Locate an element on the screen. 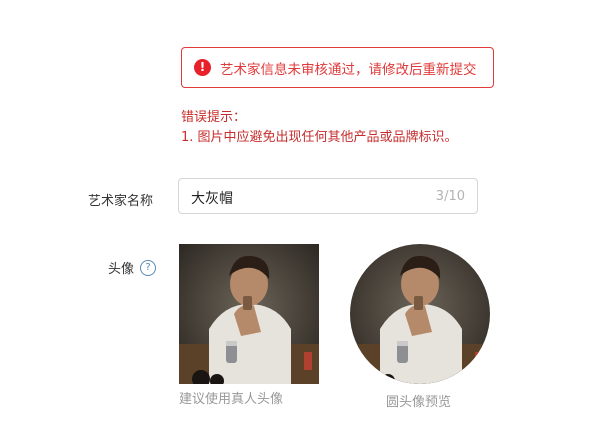 The width and height of the screenshot is (600, 425). avatar-circle-preview is located at coordinates (420, 314).